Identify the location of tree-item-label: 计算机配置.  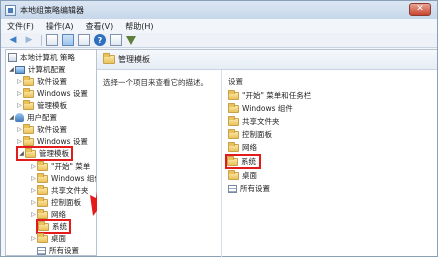
(47, 69).